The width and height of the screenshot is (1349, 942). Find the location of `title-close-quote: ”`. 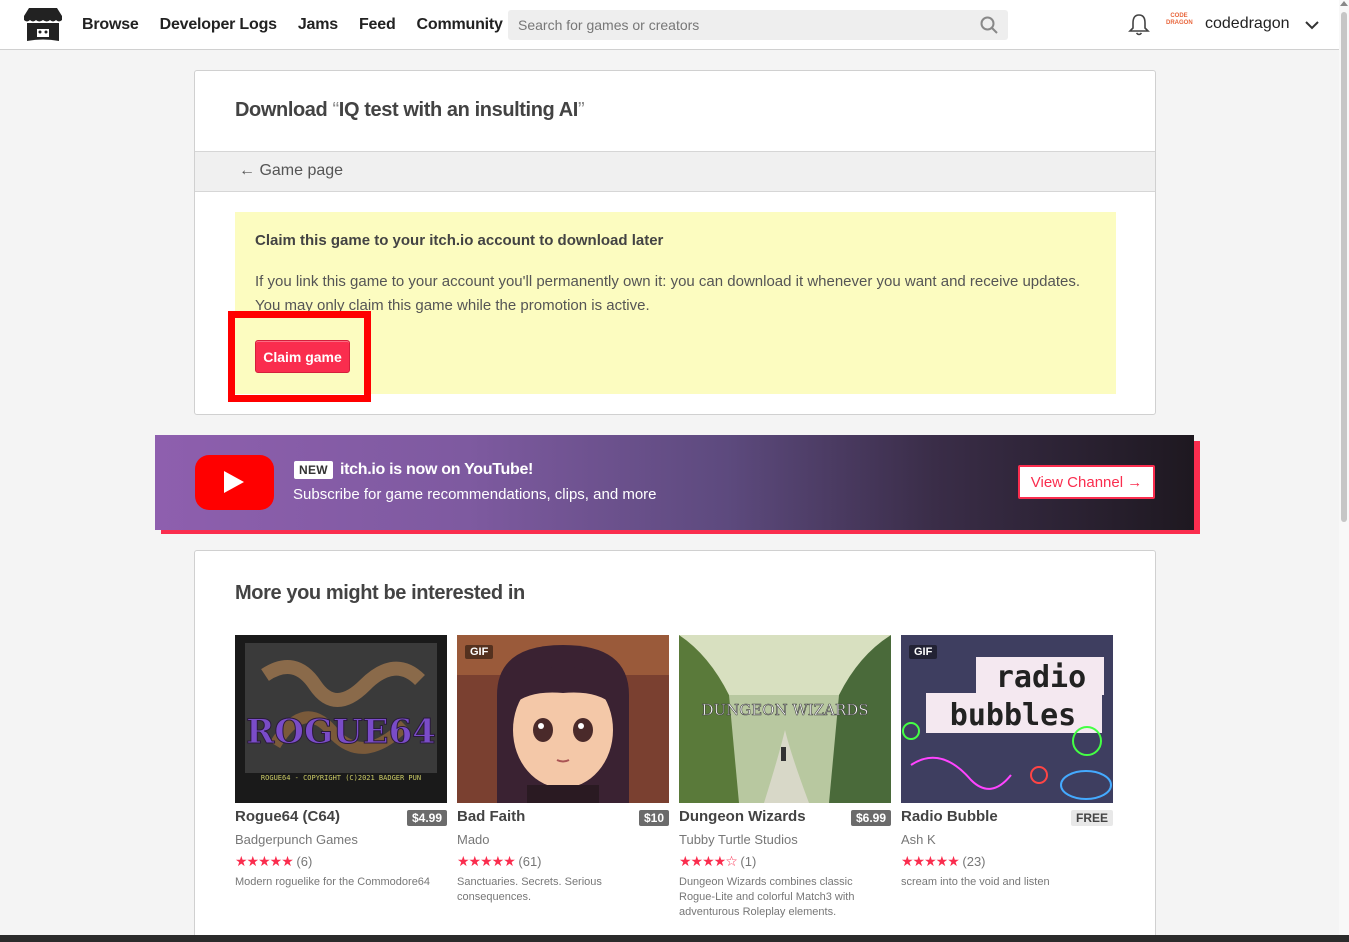

title-close-quote: ” is located at coordinates (581, 110).